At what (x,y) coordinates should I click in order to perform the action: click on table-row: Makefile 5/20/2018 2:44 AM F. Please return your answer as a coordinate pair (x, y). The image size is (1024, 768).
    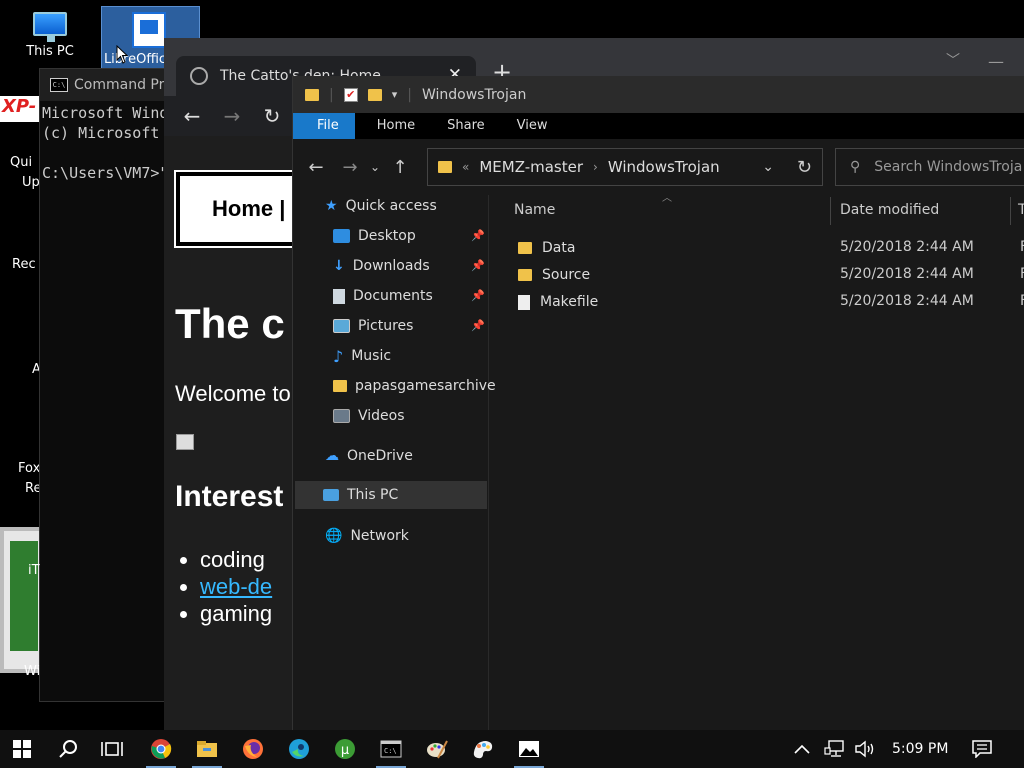
    Looking at the image, I should click on (757, 302).